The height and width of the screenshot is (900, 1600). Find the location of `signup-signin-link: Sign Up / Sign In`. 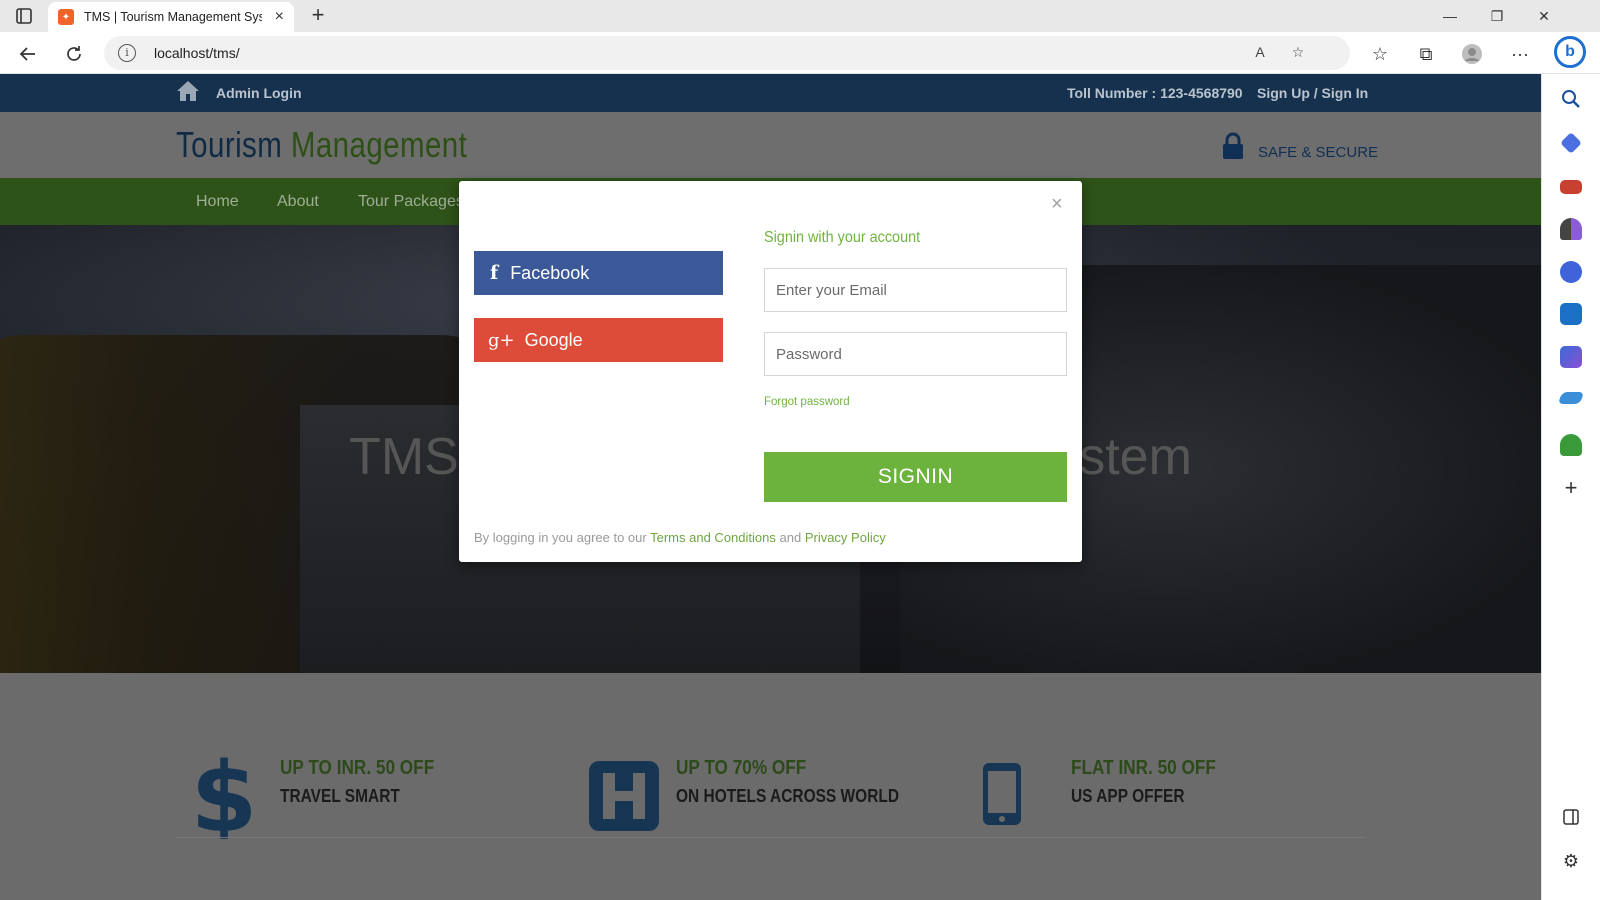

signup-signin-link: Sign Up / Sign In is located at coordinates (1312, 93).